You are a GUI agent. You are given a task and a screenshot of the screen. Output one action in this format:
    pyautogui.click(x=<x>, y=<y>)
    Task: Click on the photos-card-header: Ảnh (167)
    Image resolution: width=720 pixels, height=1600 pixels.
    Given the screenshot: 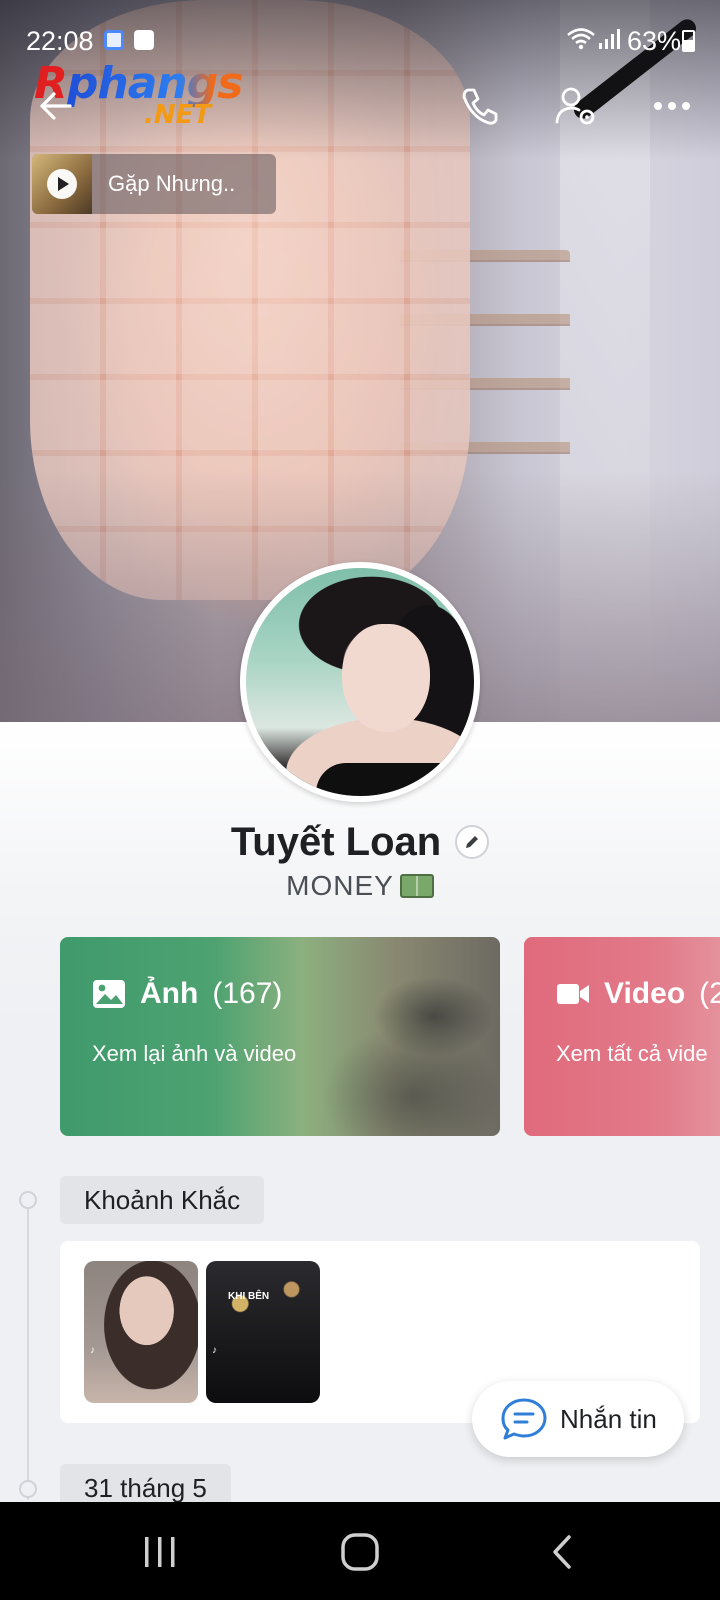 What is the action you would take?
    pyautogui.click(x=187, y=994)
    